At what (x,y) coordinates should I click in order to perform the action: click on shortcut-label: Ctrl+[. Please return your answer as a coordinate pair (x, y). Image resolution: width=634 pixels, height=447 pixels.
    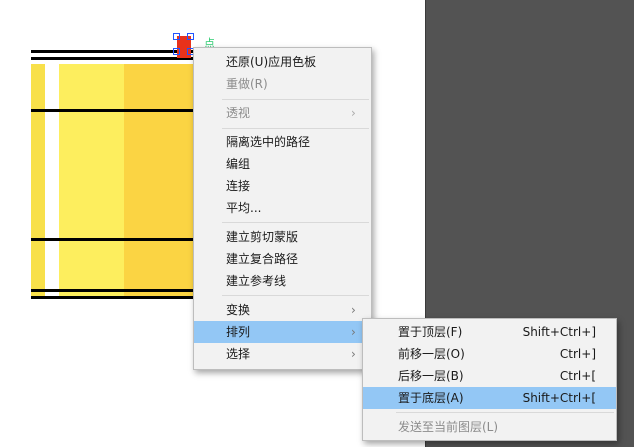
    Looking at the image, I should click on (577, 376).